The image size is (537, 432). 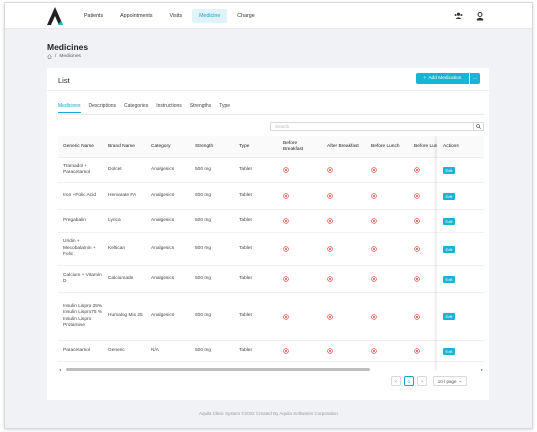 What do you see at coordinates (224, 108) in the screenshot?
I see `tab-type: Type` at bounding box center [224, 108].